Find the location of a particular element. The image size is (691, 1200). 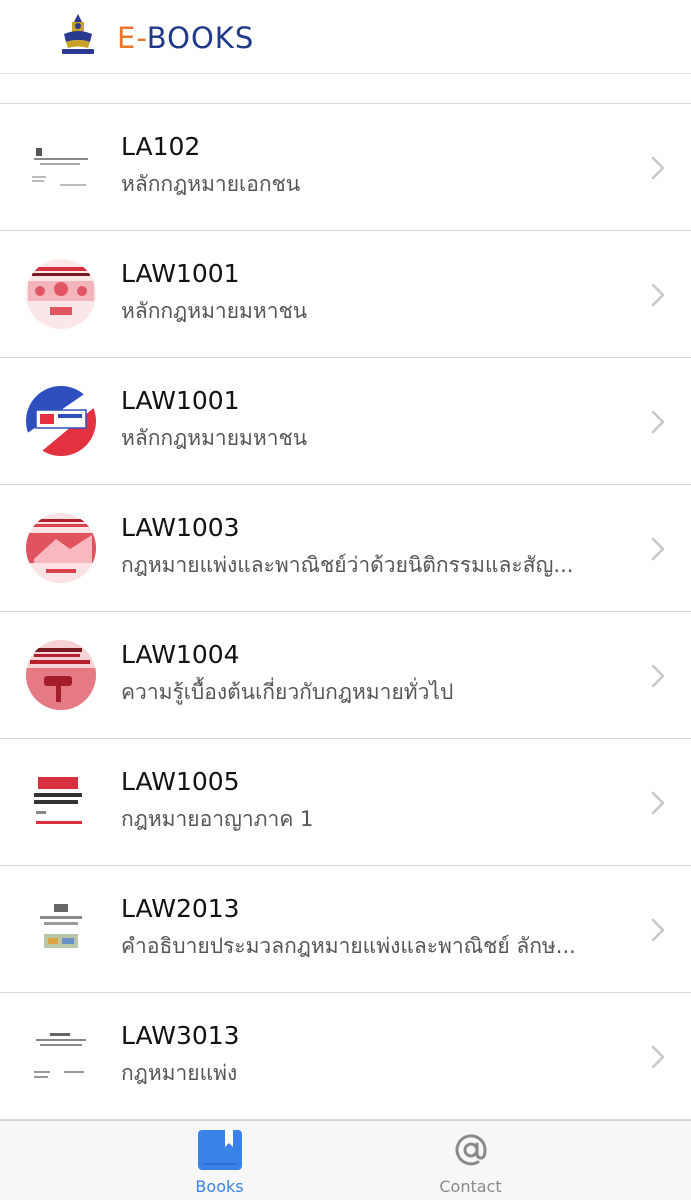

book-code: LAW1004 is located at coordinates (180, 654).